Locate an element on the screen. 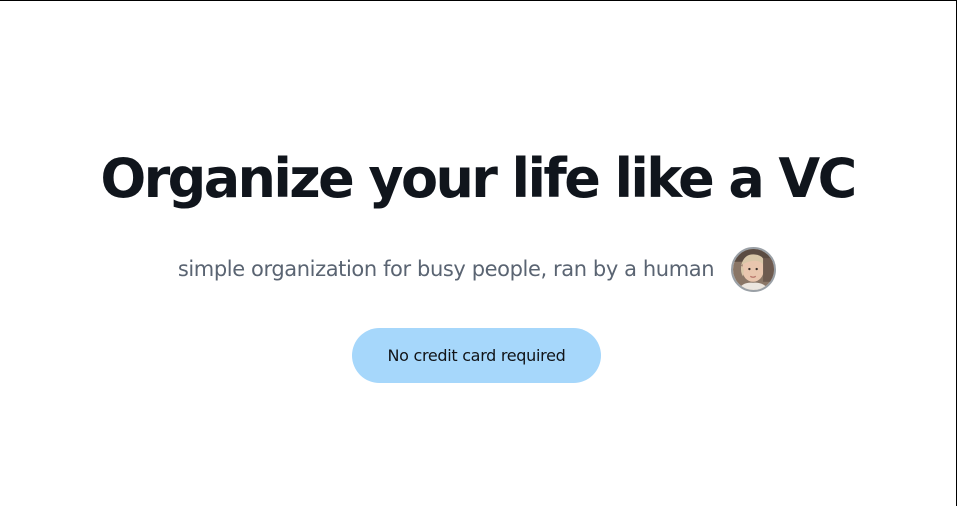 This screenshot has height=506, width=957. no-credit-card-button: No credit card required is located at coordinates (476, 355).